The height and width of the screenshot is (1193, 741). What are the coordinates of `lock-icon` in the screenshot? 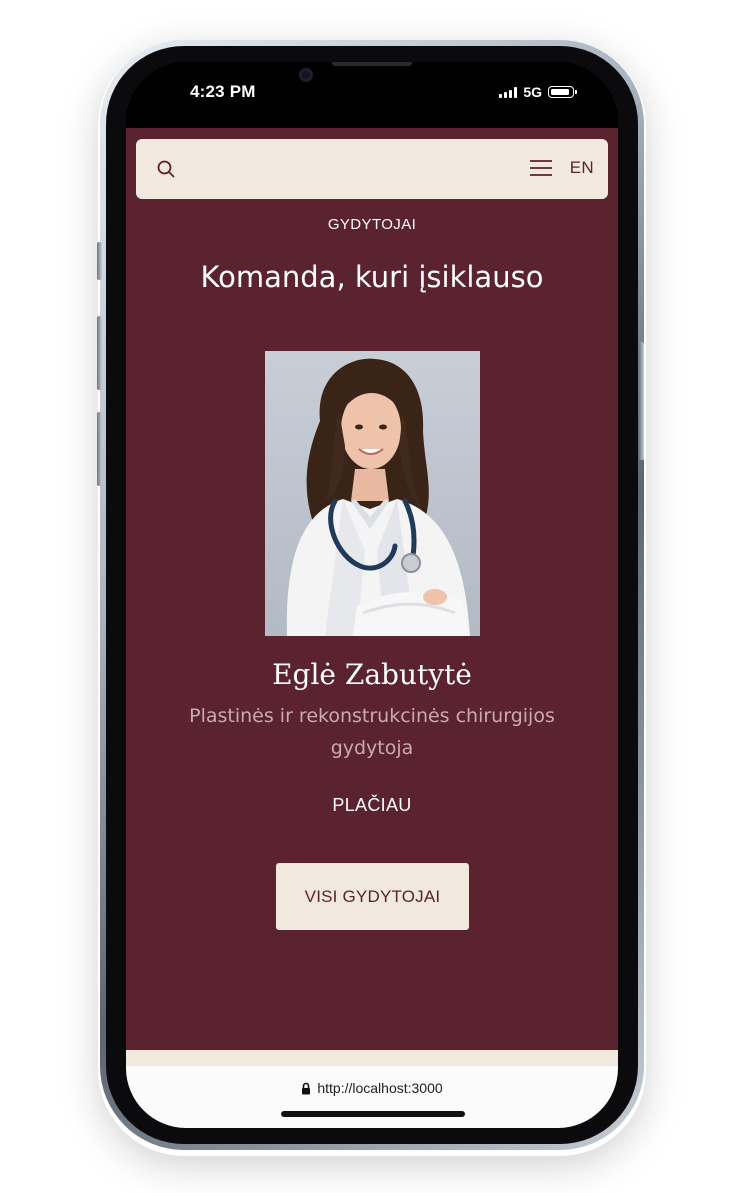 It's located at (306, 1090).